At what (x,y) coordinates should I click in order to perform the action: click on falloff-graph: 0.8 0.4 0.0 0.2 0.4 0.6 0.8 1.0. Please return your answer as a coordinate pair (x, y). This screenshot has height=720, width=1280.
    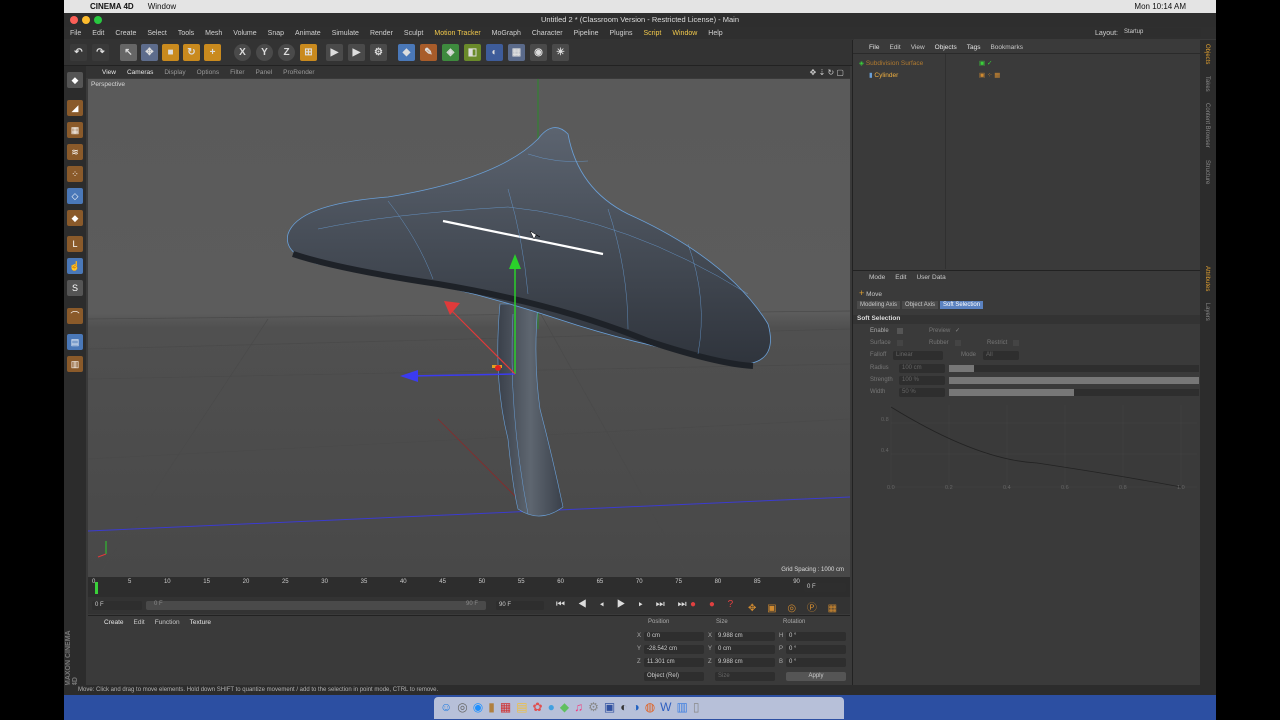
    Looking at the image, I should click on (1040, 449).